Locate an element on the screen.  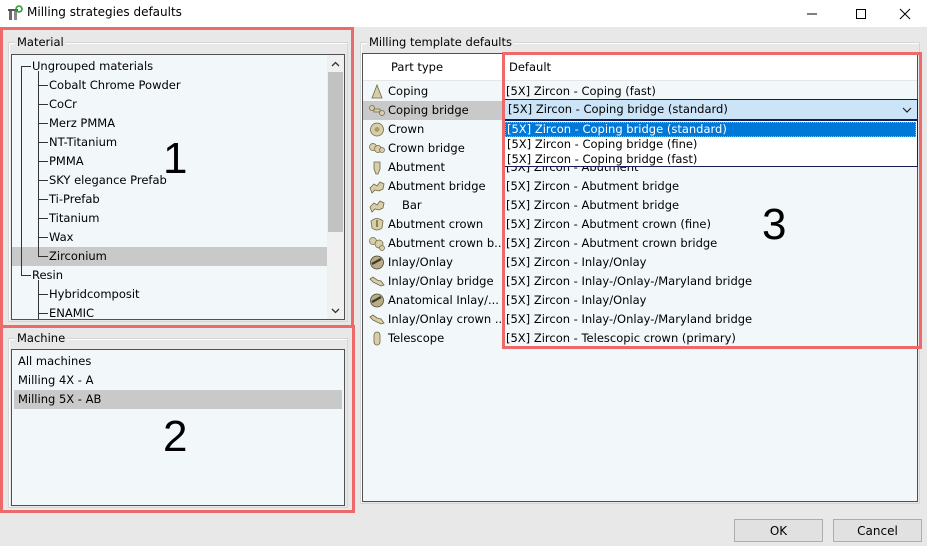
part-type-cell: Abutment is located at coordinates (433, 167).